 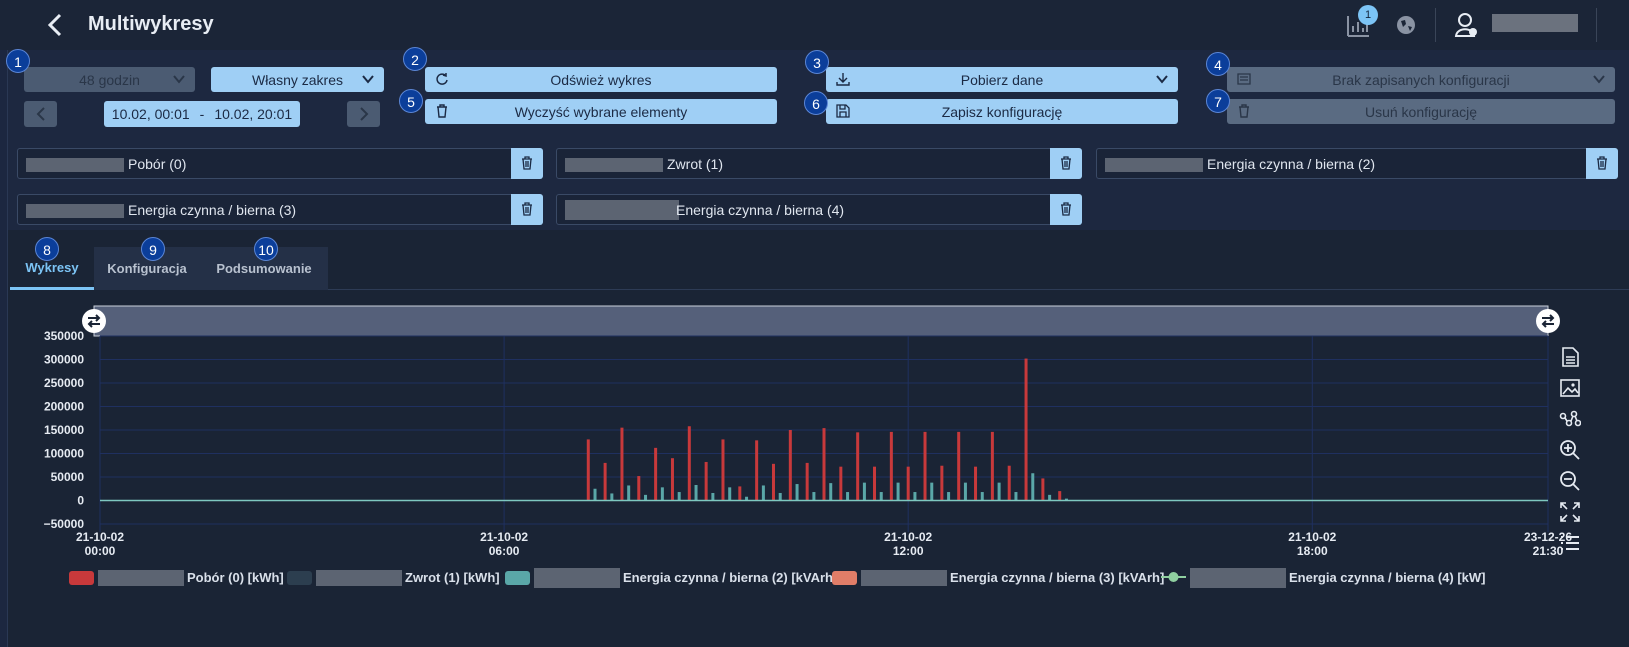 What do you see at coordinates (1238, 578) in the screenshot?
I see `masked-name` at bounding box center [1238, 578].